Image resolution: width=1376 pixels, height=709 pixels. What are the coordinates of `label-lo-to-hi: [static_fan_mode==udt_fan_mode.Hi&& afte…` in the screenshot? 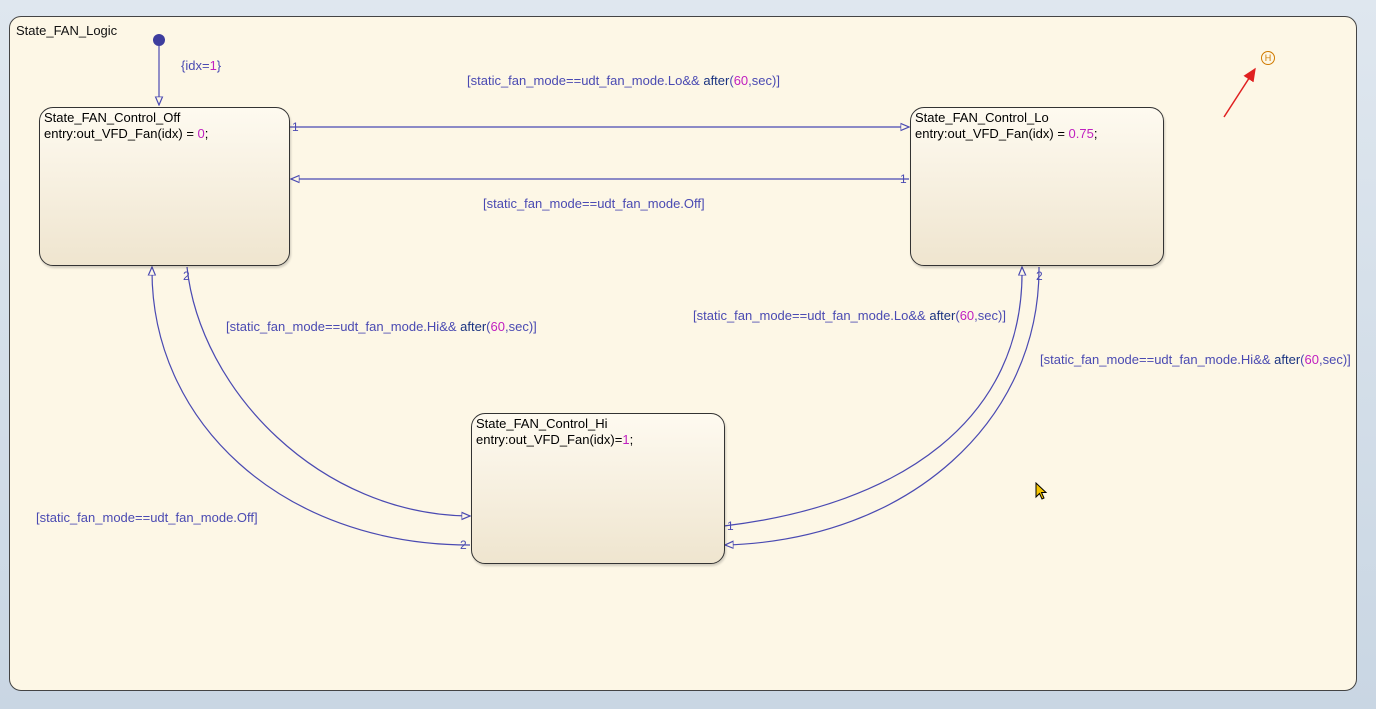 It's located at (1195, 359).